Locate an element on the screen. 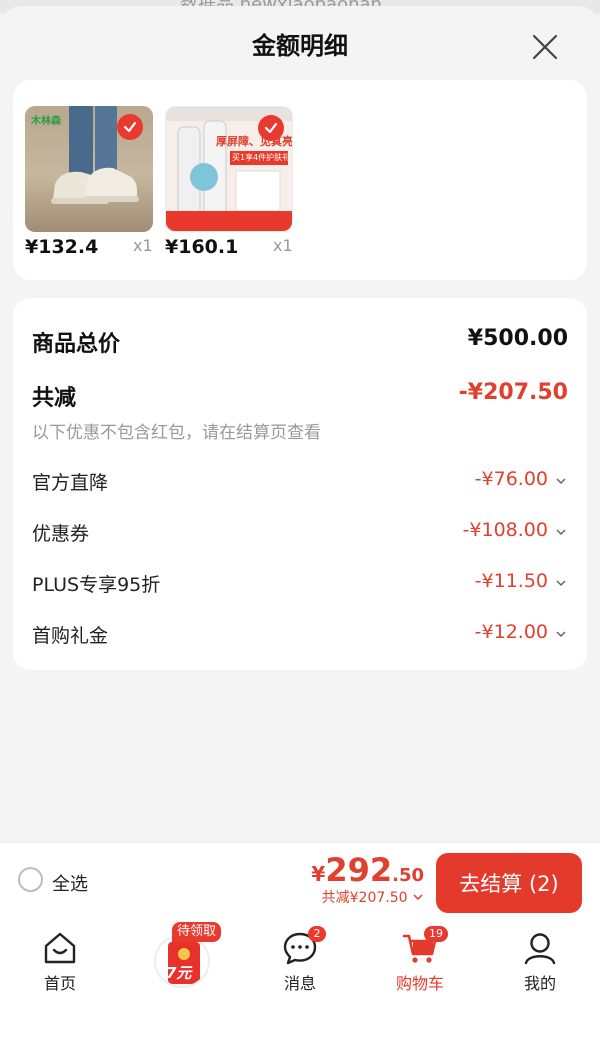 The image size is (600, 1043). tab-label: 我的 is located at coordinates (539, 983).